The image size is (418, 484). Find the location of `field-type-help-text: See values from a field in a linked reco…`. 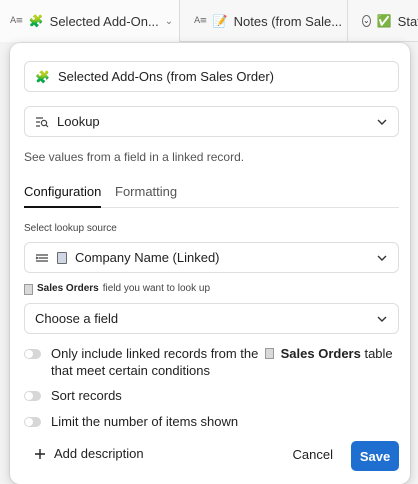

field-type-help-text: See values from a field in a linked reco… is located at coordinates (134, 157).